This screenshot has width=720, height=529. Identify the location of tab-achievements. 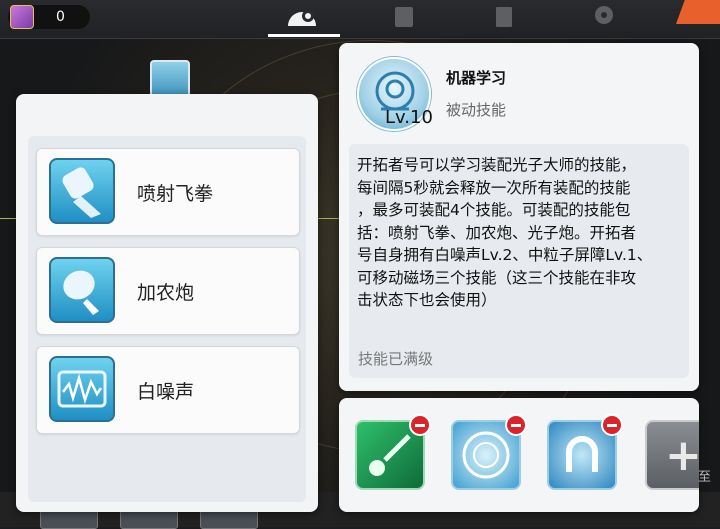
(604, 17).